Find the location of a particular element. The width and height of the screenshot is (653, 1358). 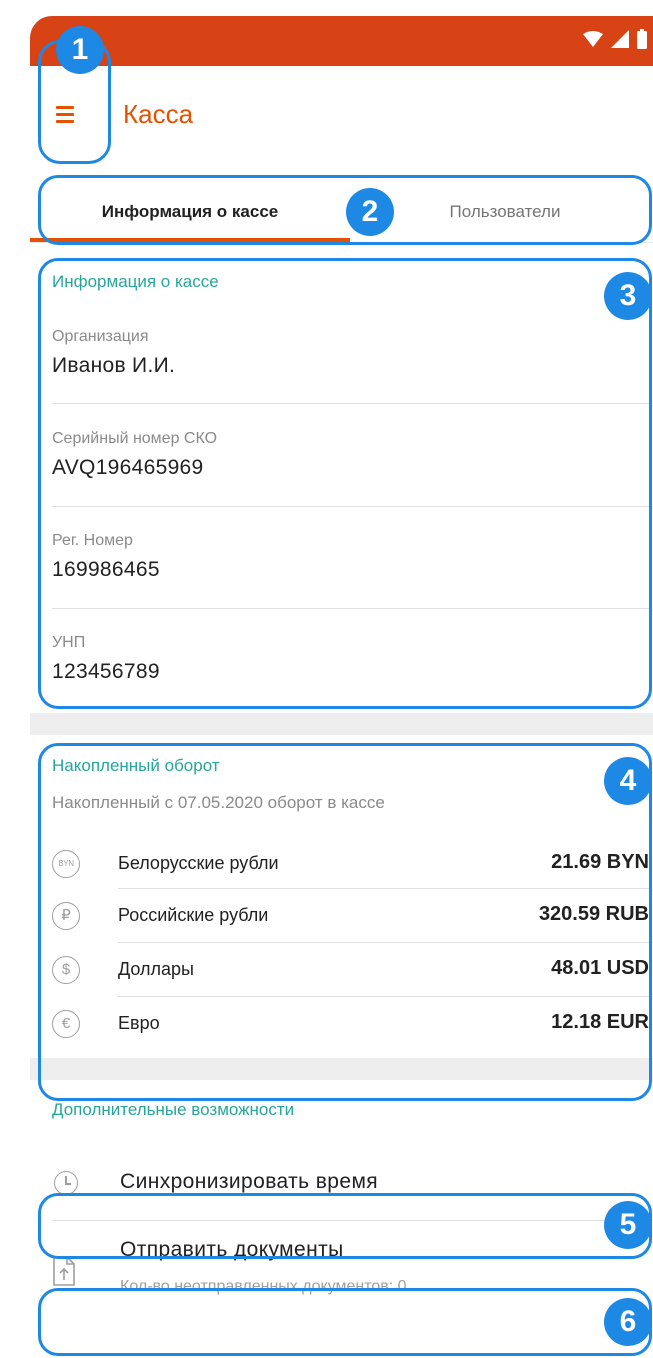

highlight-tabs is located at coordinates (345, 210).